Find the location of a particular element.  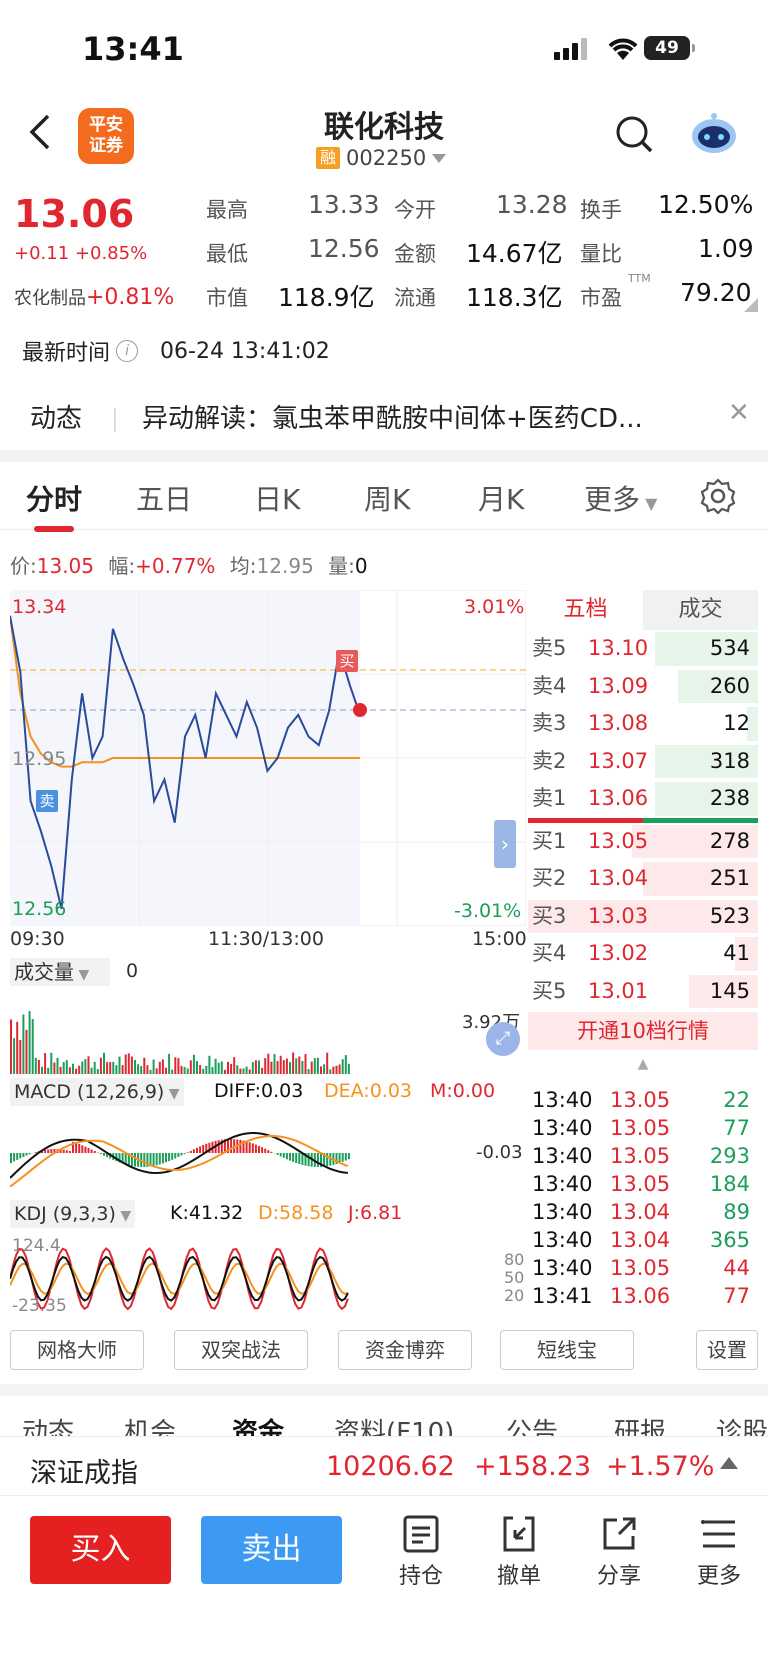

double-breakout-button: 双突战法 is located at coordinates (241, 1350).